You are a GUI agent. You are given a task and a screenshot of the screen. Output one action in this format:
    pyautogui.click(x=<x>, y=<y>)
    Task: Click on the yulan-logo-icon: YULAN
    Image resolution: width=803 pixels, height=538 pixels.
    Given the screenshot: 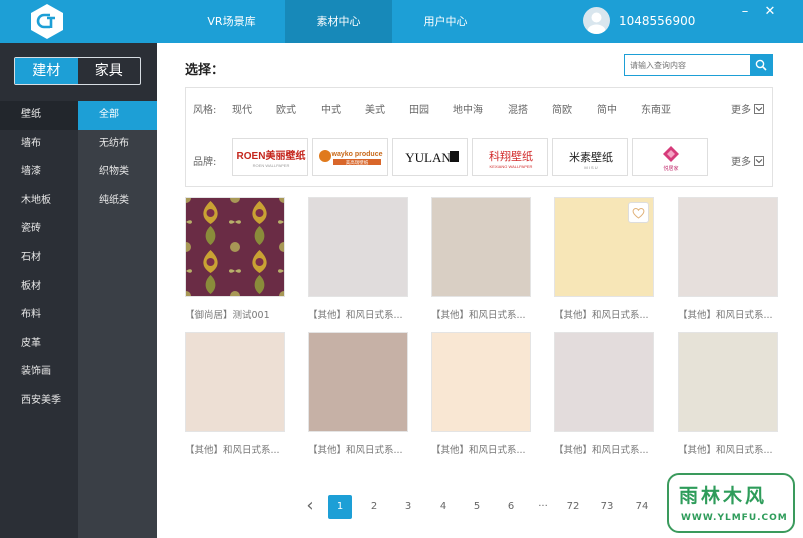 What is the action you would take?
    pyautogui.click(x=432, y=157)
    